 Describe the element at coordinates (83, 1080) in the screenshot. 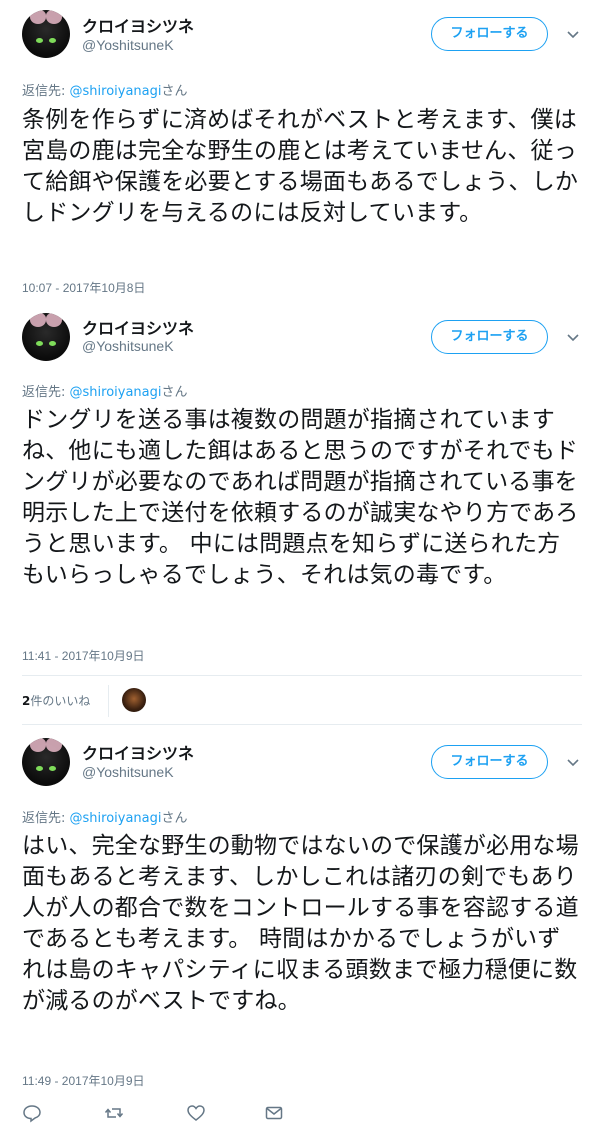

I see `tweet-timestamp: 11:49 - 2017年10月9日` at that location.